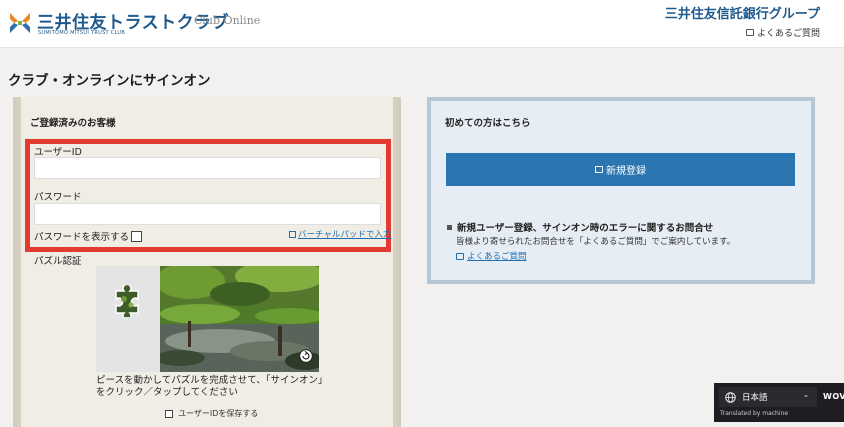 The width and height of the screenshot is (844, 427). Describe the element at coordinates (58, 261) in the screenshot. I see `puzzle-auth-label: パズル認証` at that location.